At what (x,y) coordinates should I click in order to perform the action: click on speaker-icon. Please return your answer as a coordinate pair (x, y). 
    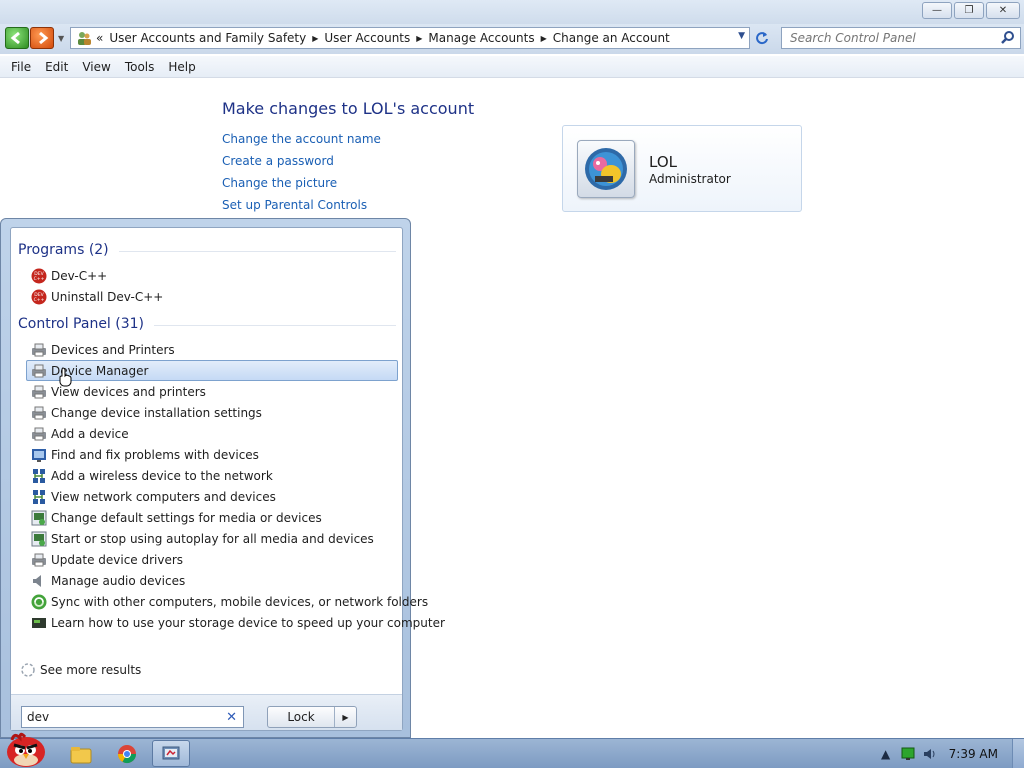
    Looking at the image, I should click on (39, 581).